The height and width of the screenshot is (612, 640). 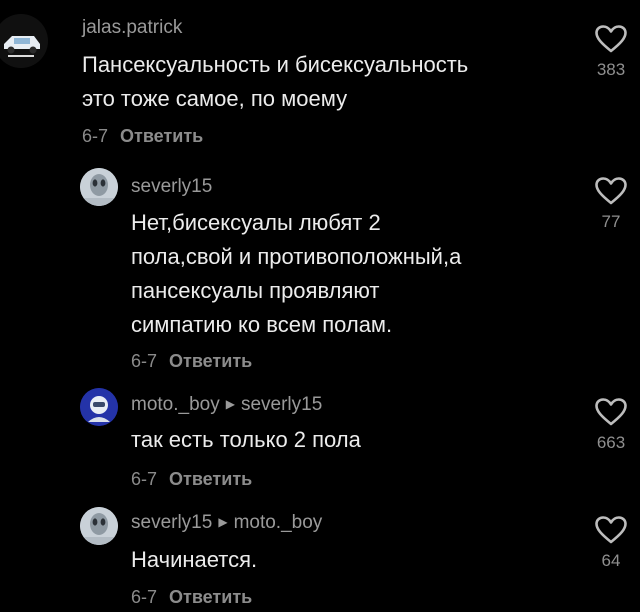 I want to click on like-button: 383, so click(x=611, y=52).